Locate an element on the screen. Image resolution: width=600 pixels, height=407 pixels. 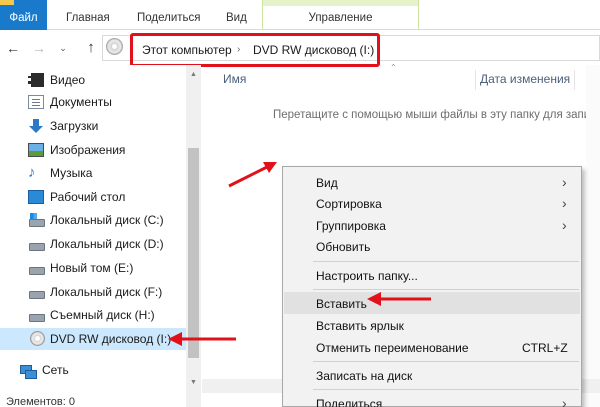
up-arrow-icon: ↑ is located at coordinates (91, 48).